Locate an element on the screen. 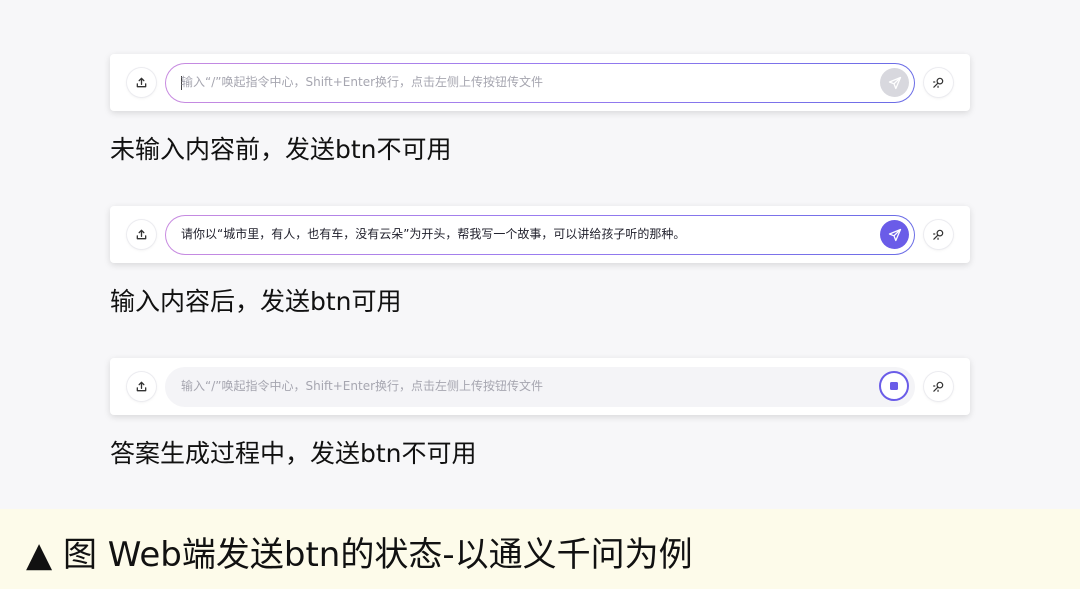 The image size is (1080, 589). stop-icon is located at coordinates (894, 386).